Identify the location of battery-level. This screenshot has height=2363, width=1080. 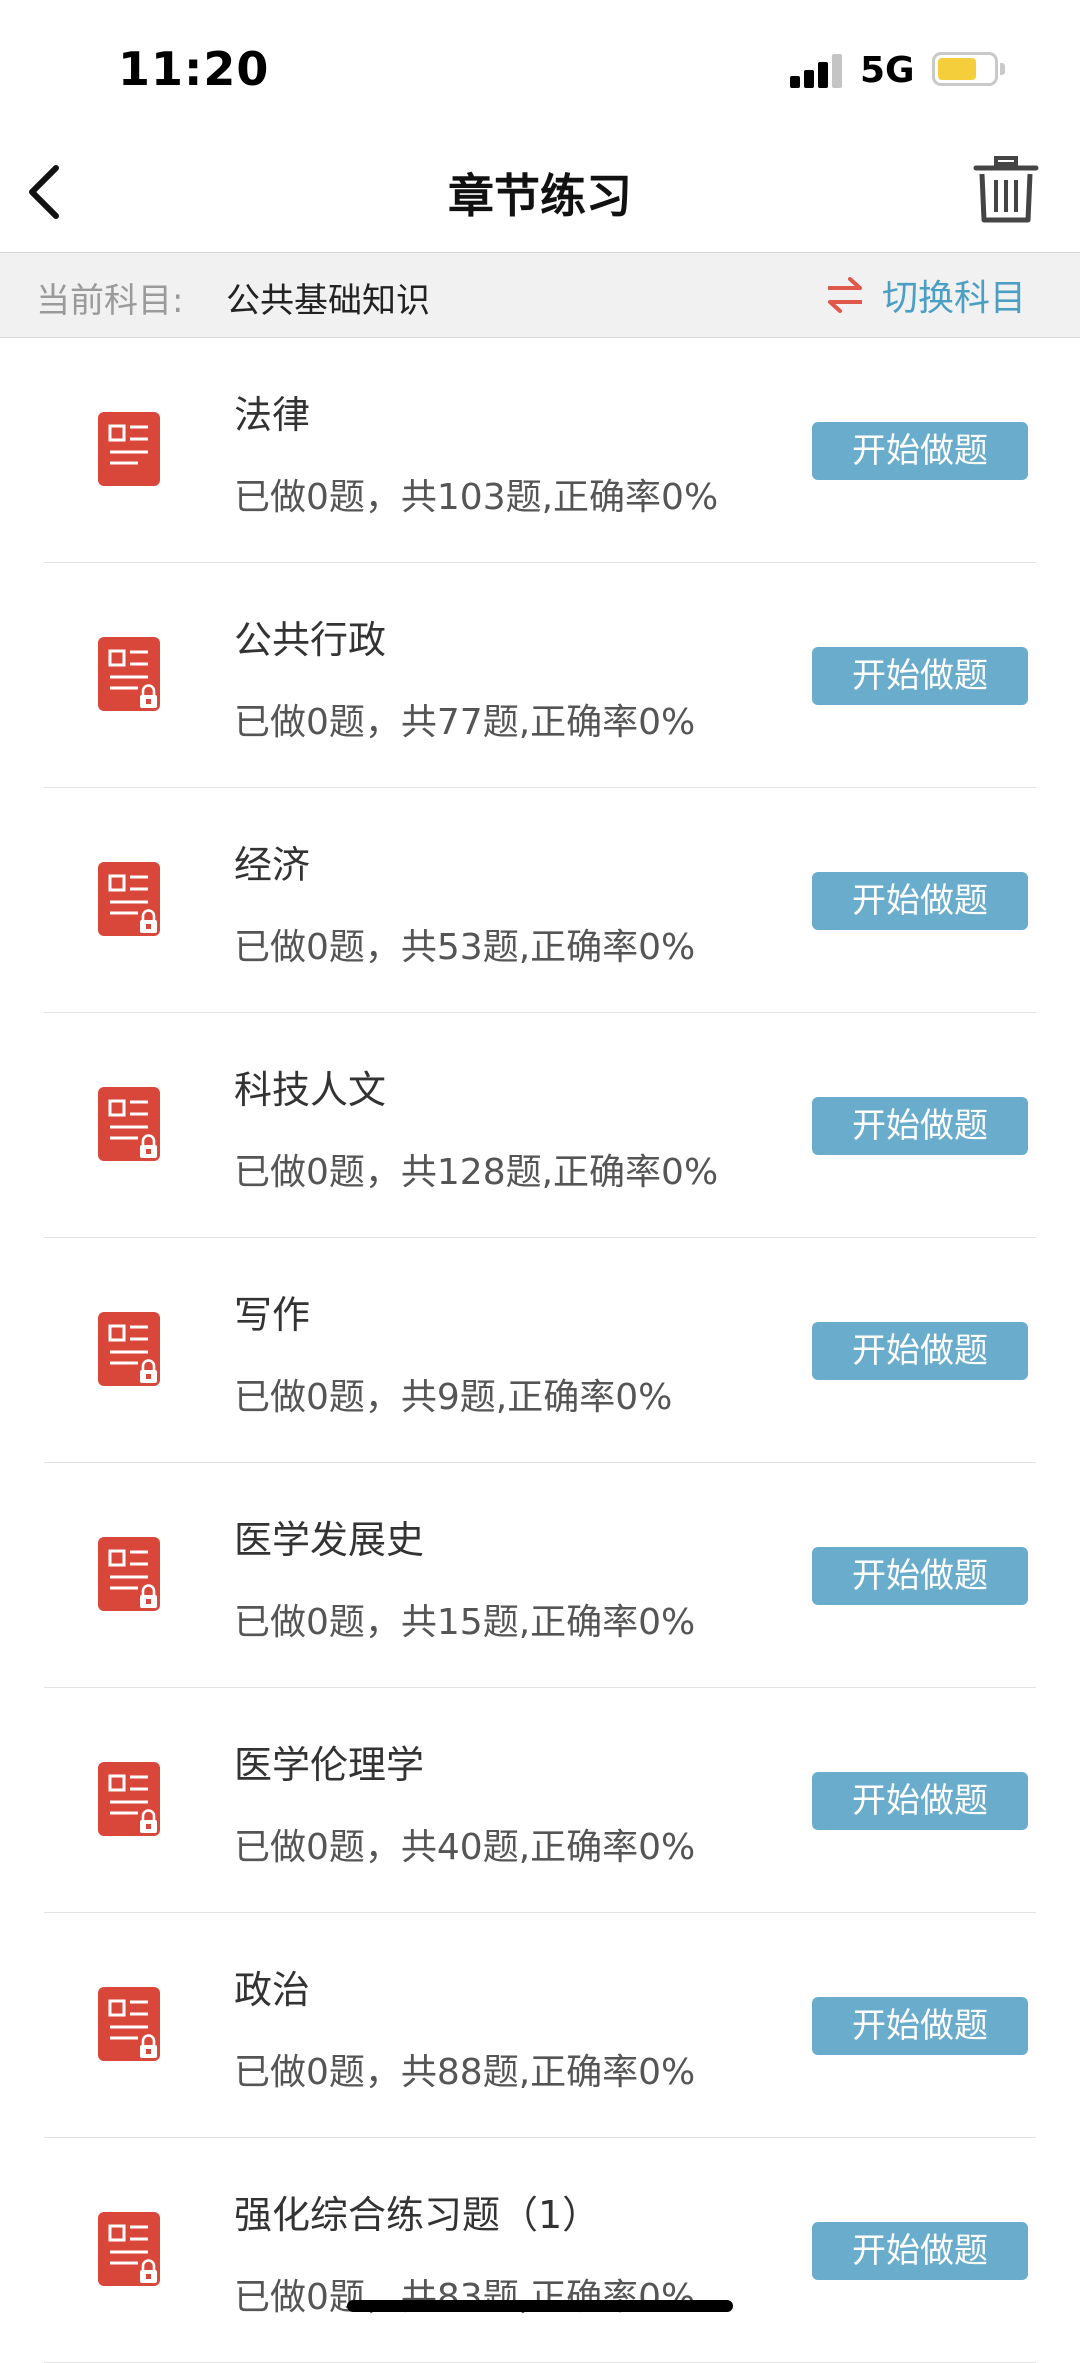
(957, 69).